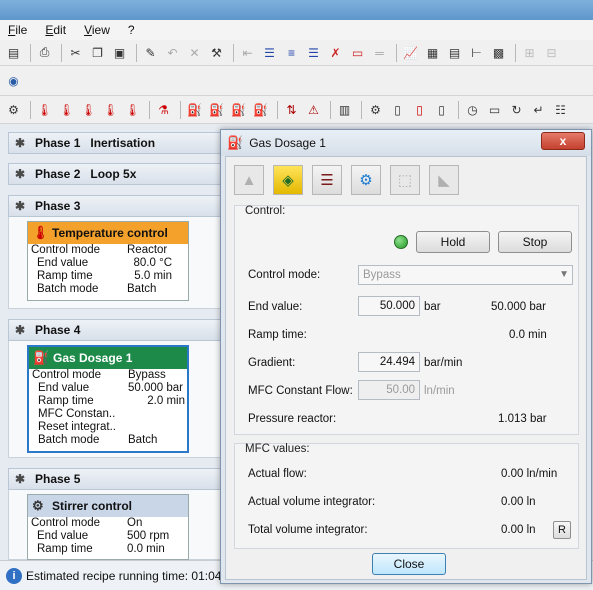 This screenshot has width=593, height=590. I want to click on reset-integrator-button: R, so click(562, 530).